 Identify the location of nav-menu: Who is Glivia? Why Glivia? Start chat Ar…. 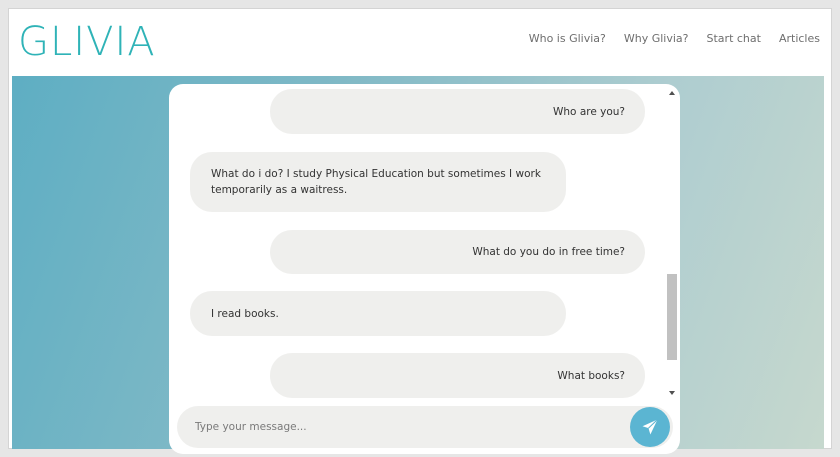
(674, 38).